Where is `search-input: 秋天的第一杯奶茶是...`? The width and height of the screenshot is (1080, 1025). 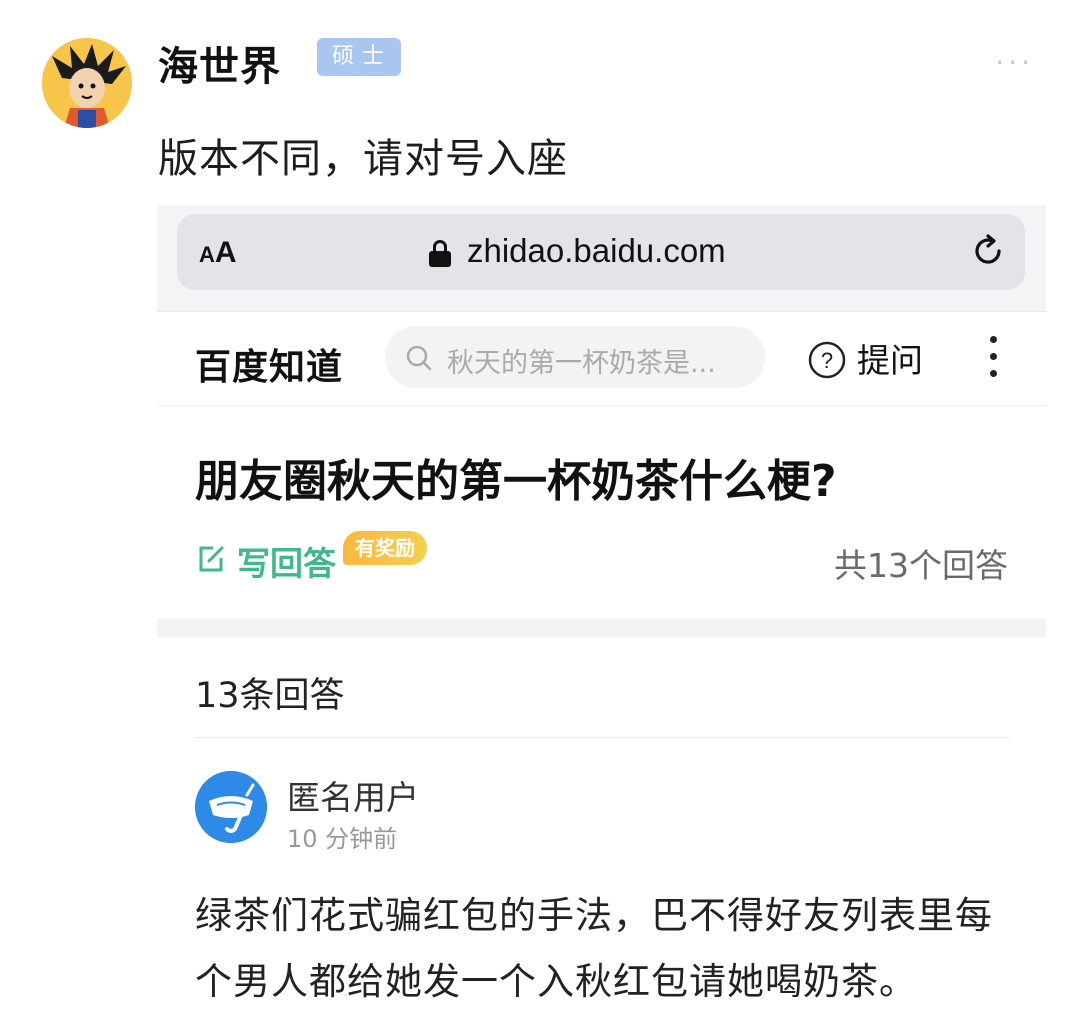 search-input: 秋天的第一杯奶茶是... is located at coordinates (575, 357).